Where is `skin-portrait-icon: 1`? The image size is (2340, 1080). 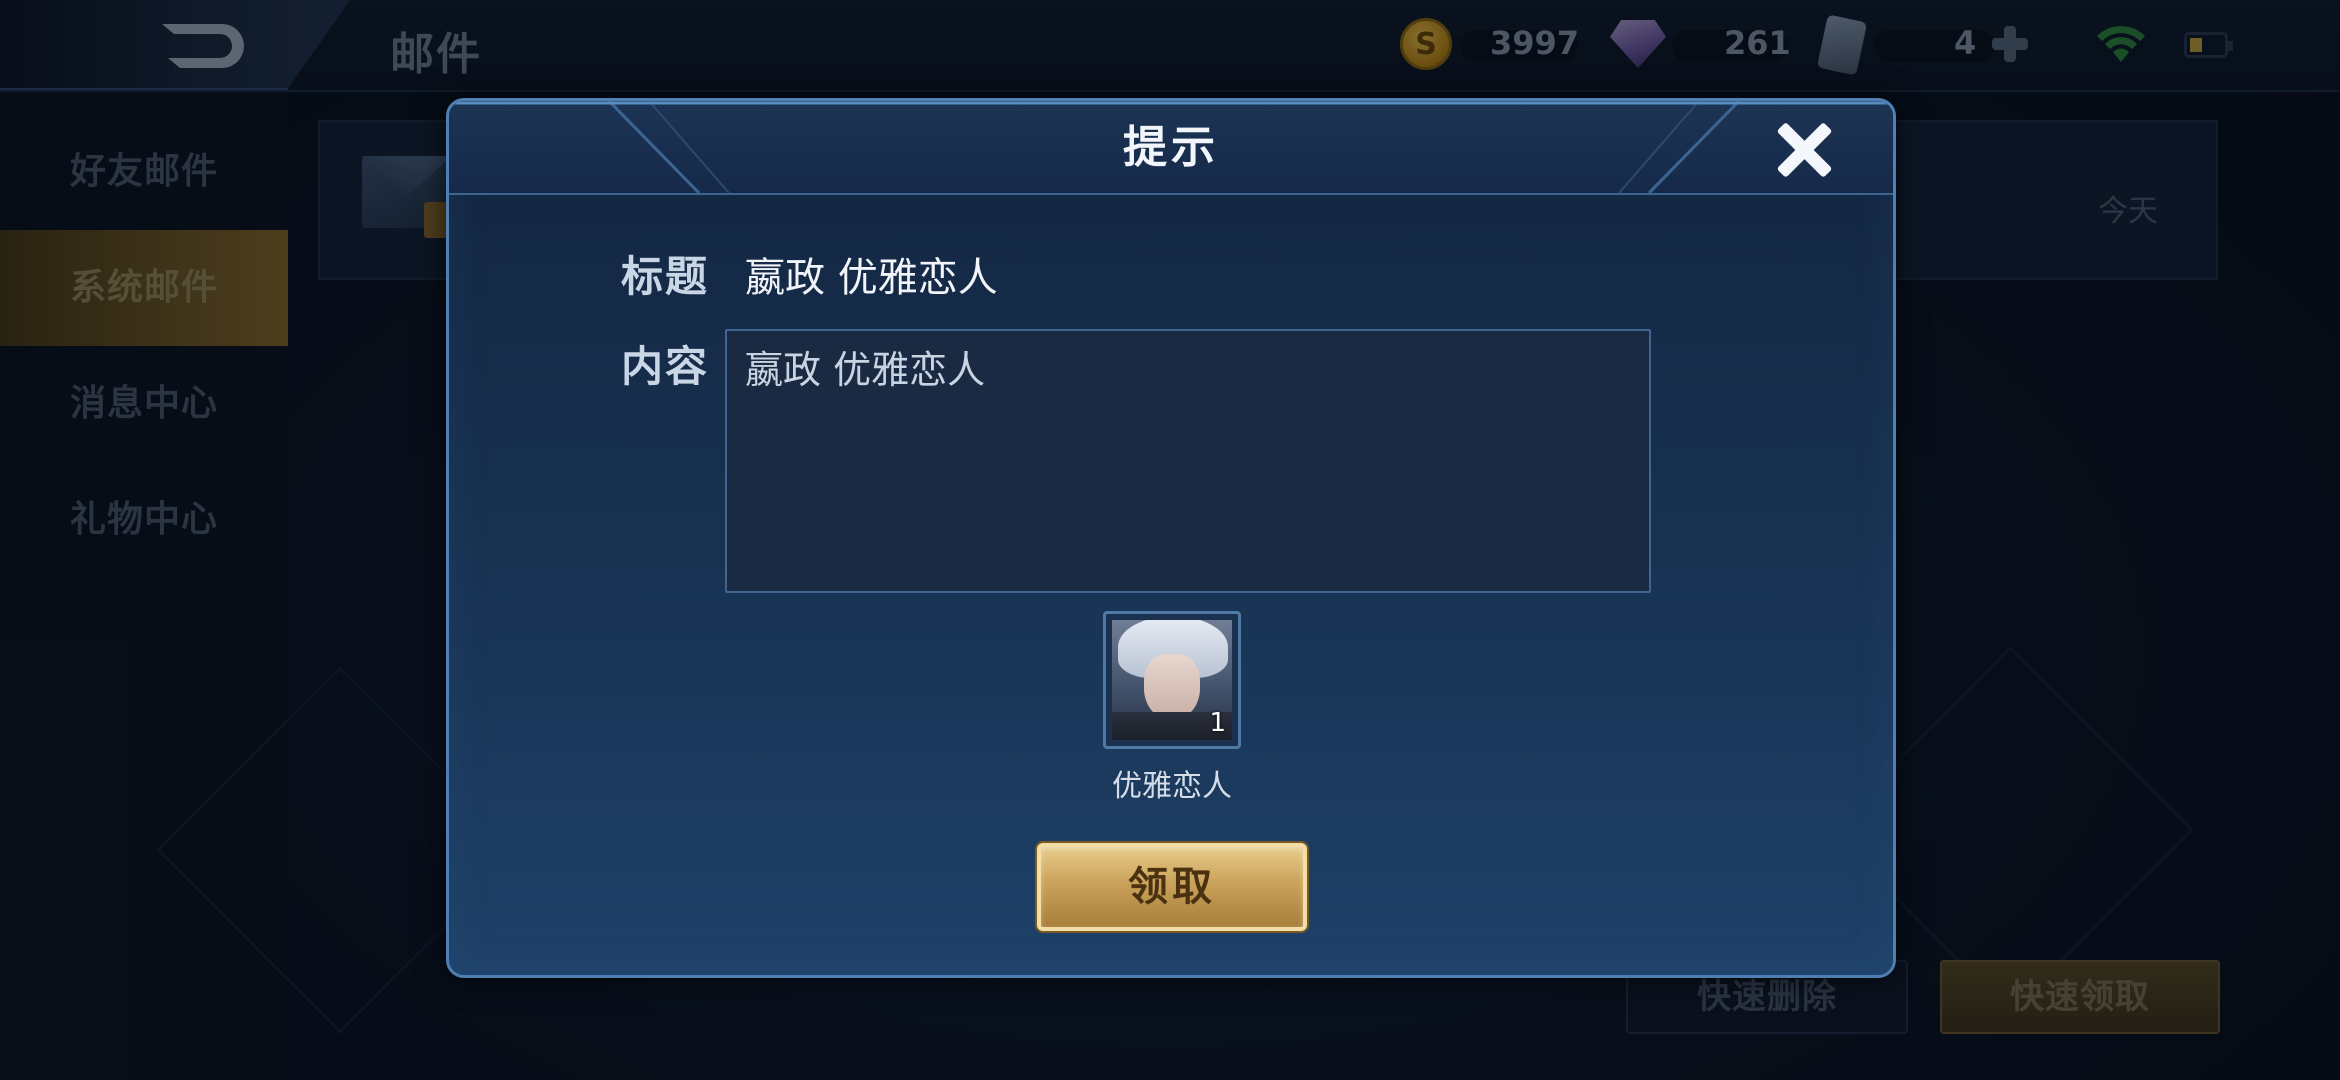 skin-portrait-icon: 1 is located at coordinates (1172, 680).